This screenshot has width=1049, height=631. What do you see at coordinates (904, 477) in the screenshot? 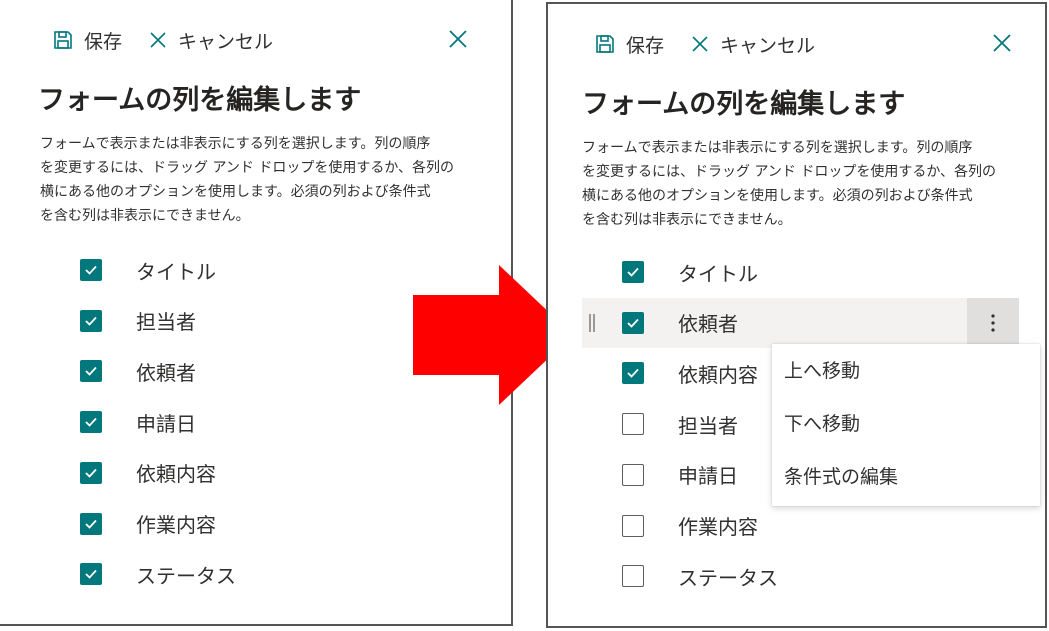
I see `menu-item-edit-condition: 条件式の編集` at bounding box center [904, 477].